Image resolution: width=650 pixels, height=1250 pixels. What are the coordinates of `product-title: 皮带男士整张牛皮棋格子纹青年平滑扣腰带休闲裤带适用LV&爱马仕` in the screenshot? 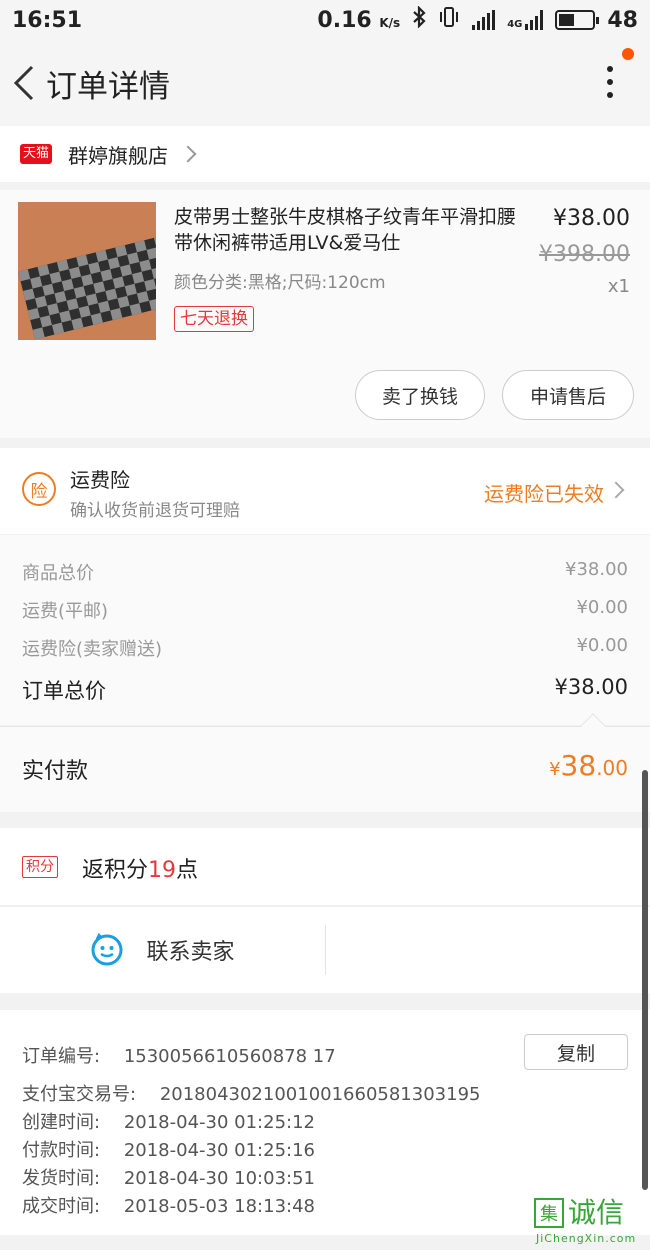 It's located at (349, 230).